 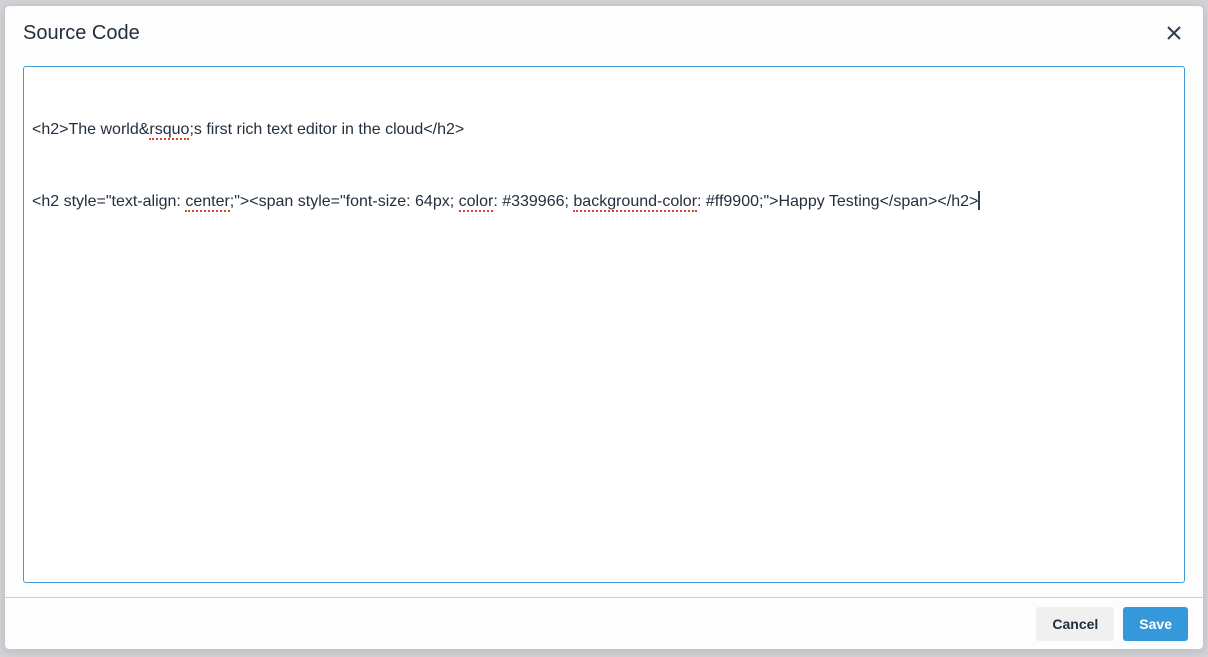 What do you see at coordinates (91, 129) in the screenshot?
I see `code-segment: <h2>The world&` at bounding box center [91, 129].